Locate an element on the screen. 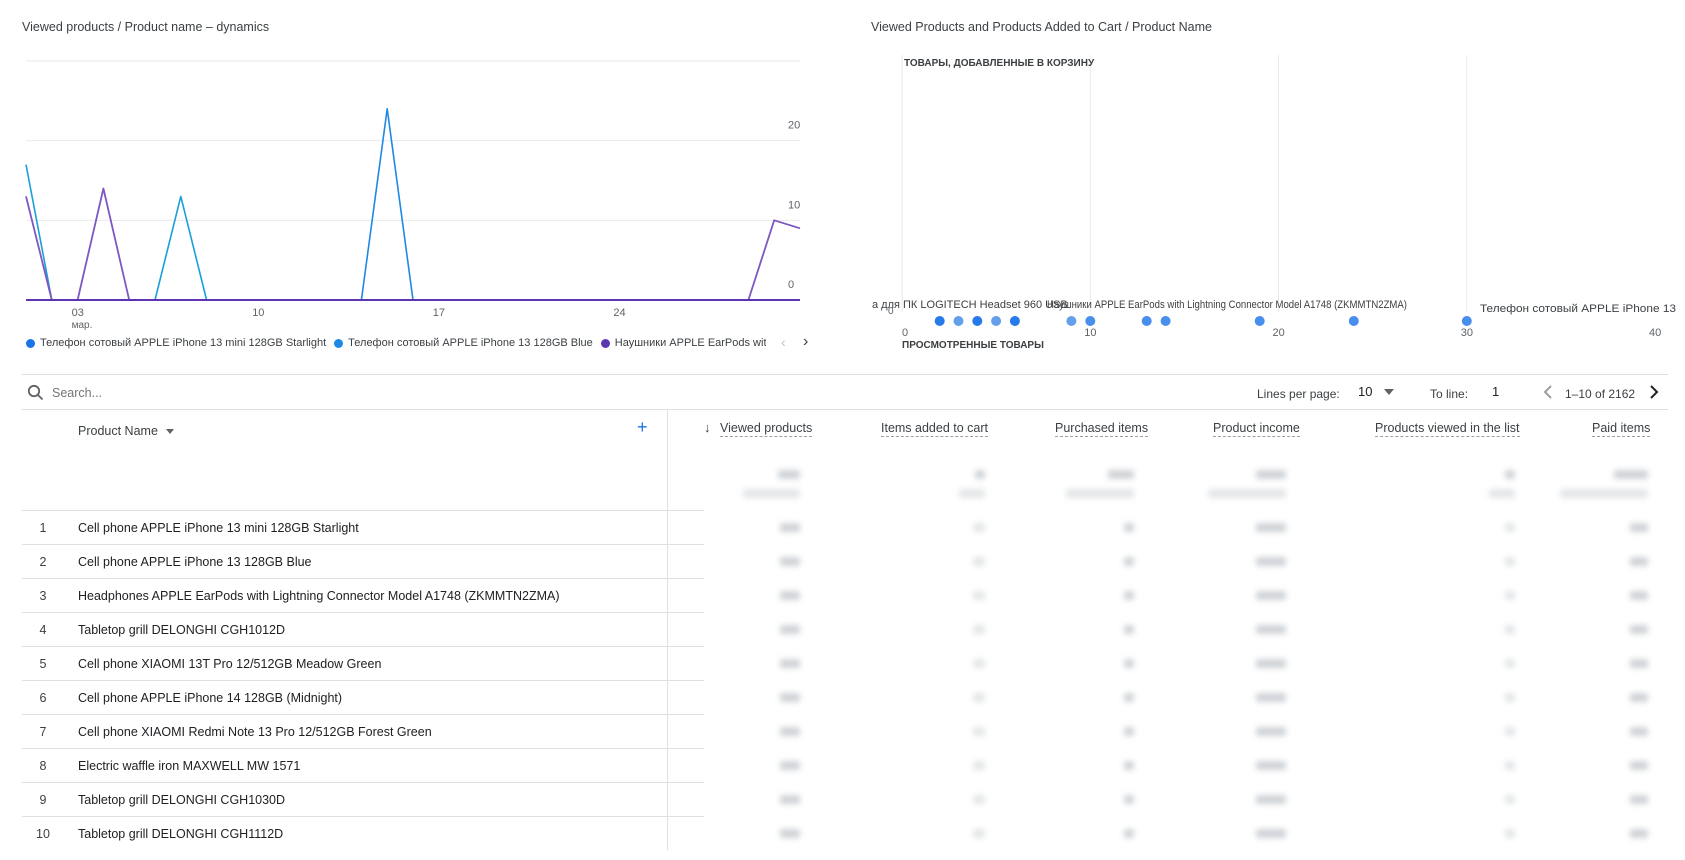 The height and width of the screenshot is (860, 1685). product-name-header: Product Name is located at coordinates (126, 431).